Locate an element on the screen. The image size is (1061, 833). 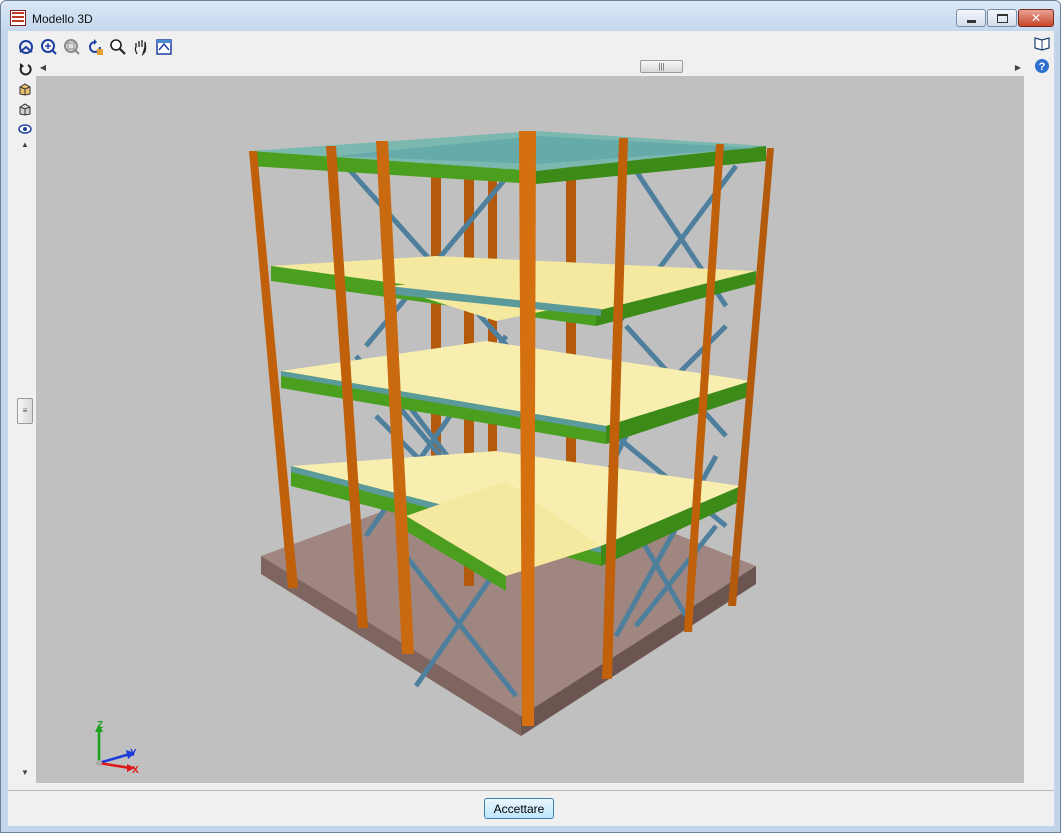
axis-x-label: X is located at coordinates (135, 770).